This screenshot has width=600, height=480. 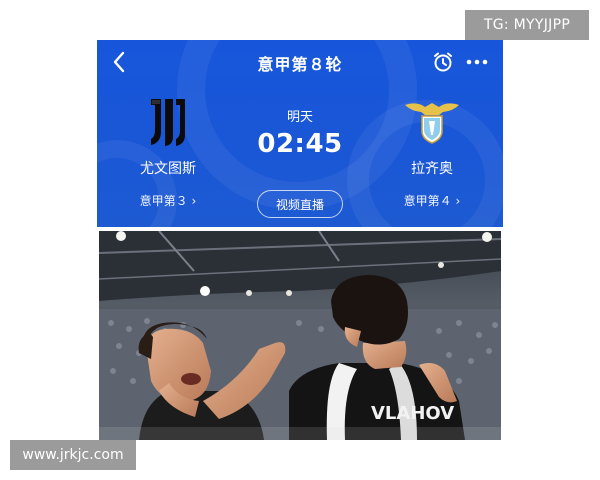 What do you see at coordinates (163, 201) in the screenshot?
I see `home-team-rank: 意甲第３` at bounding box center [163, 201].